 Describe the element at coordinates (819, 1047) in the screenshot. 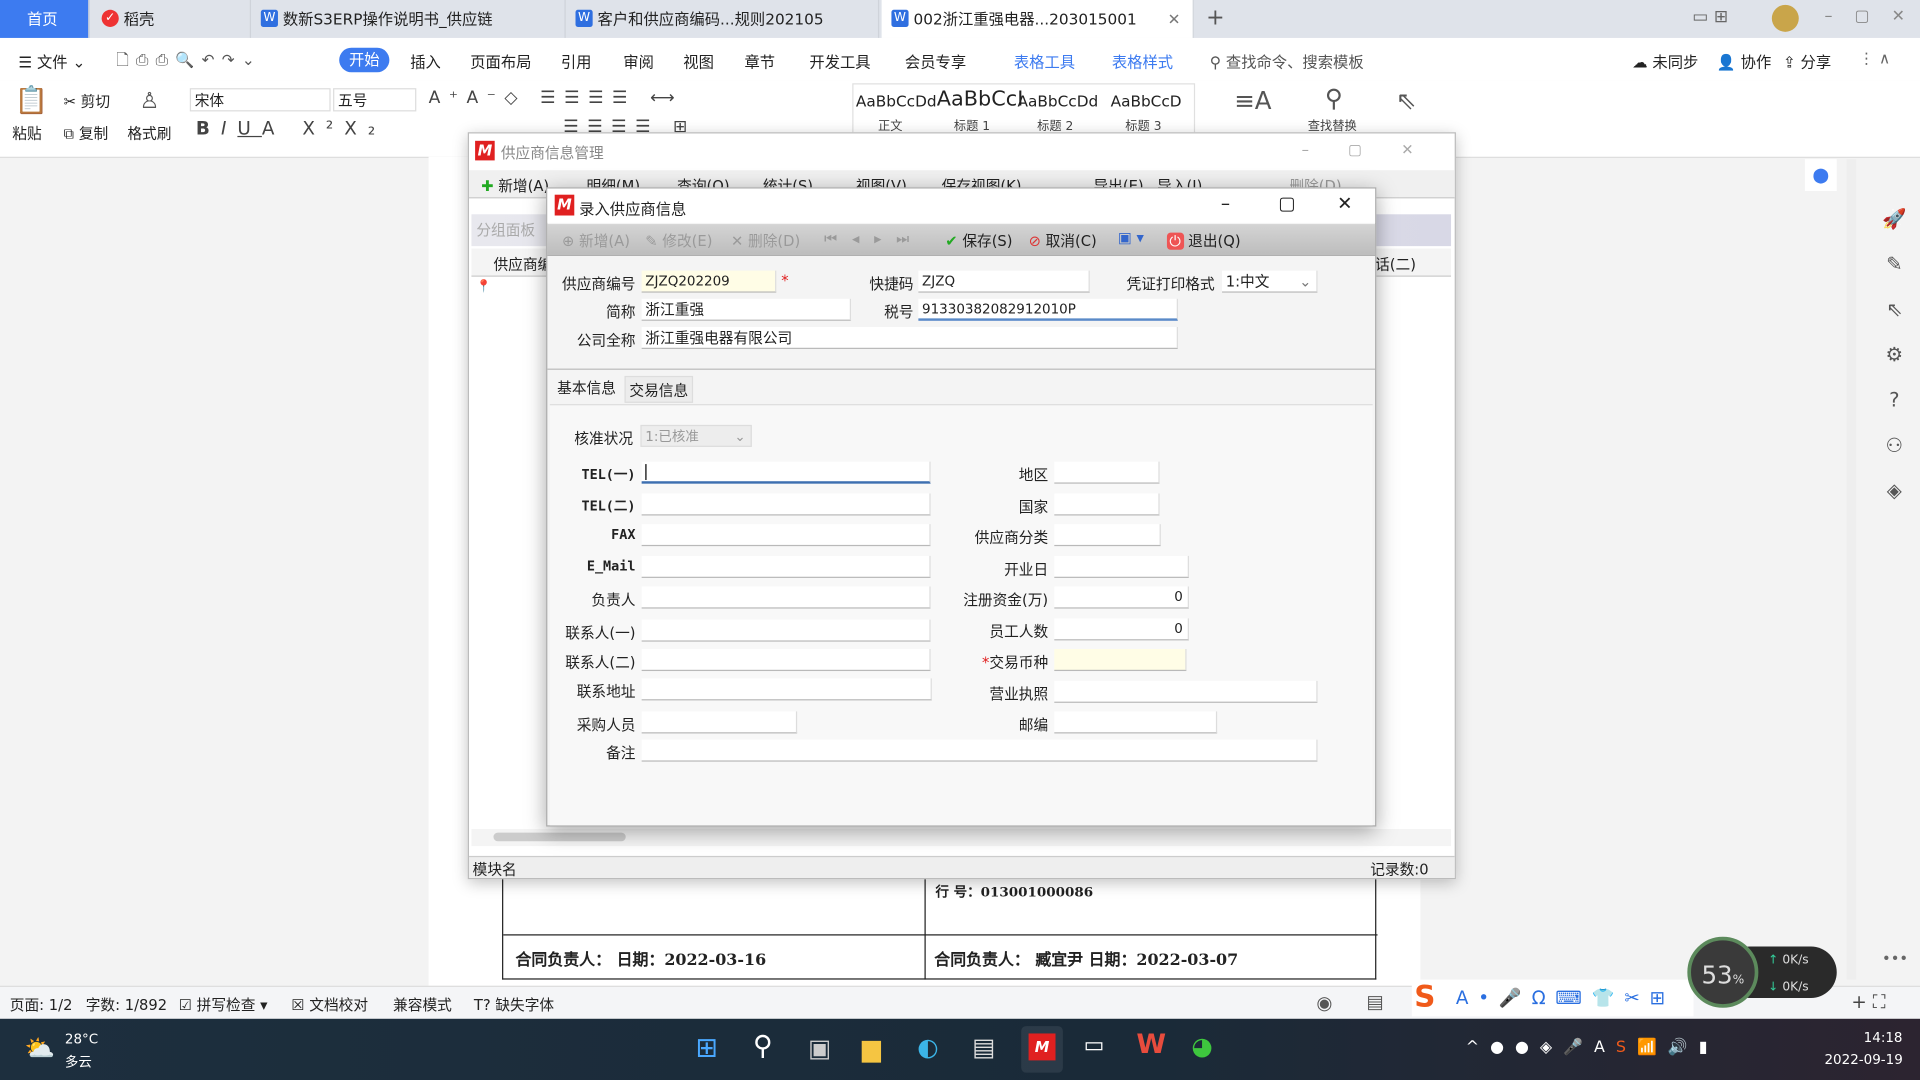

I see `task-view-icon: ▣` at that location.